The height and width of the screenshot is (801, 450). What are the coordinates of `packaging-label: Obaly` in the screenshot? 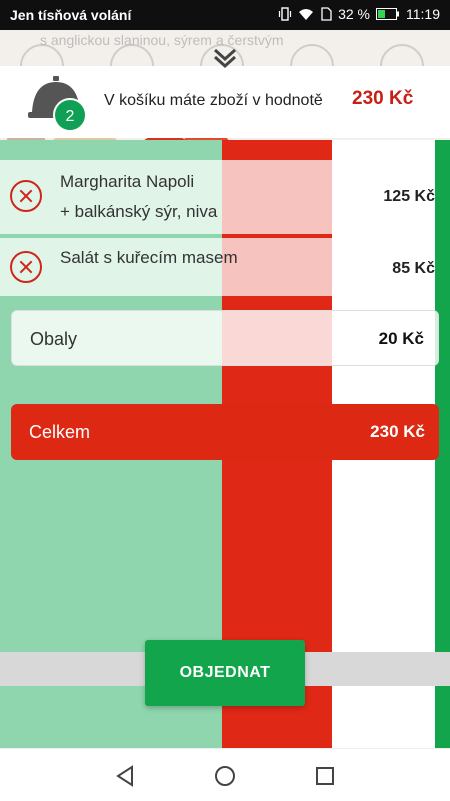 It's located at (54, 339).